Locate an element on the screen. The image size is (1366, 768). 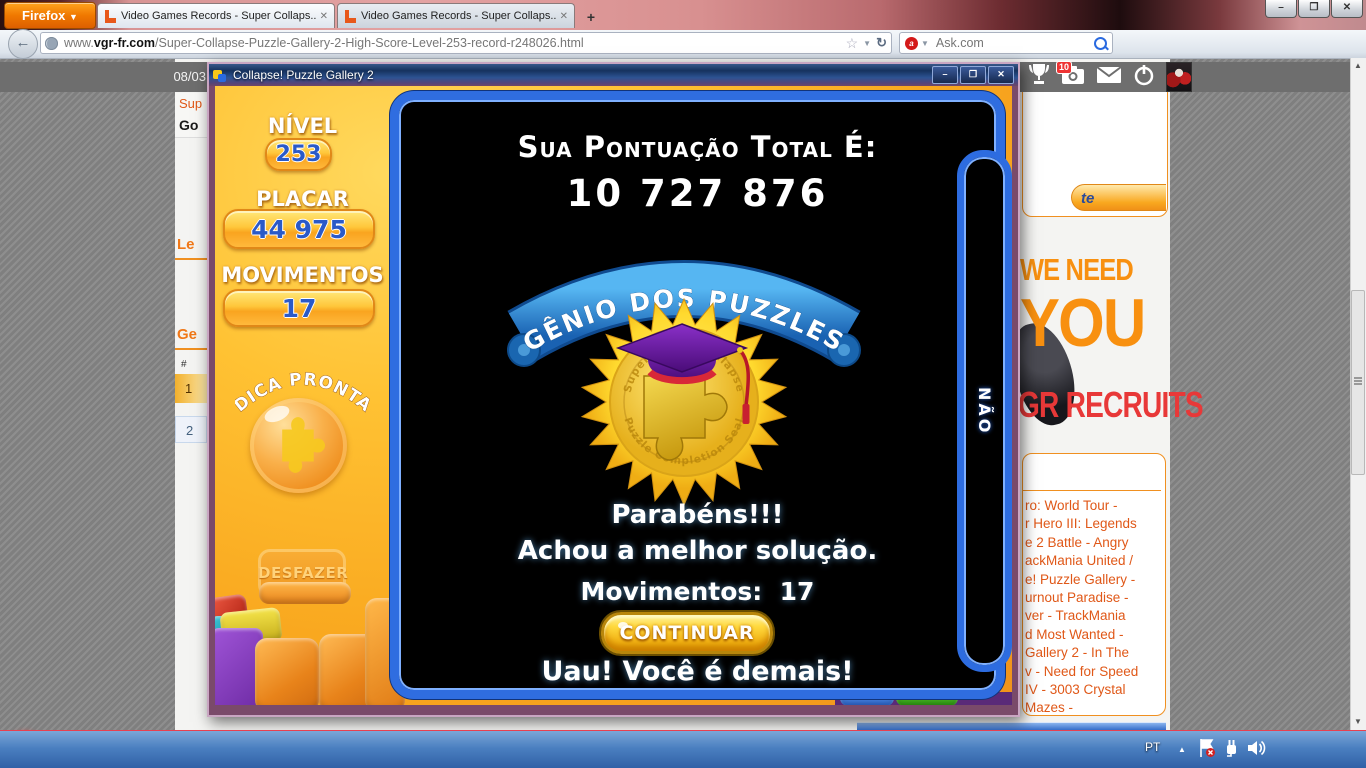
game-window-titlebar: Collapse! Puzzle Gallery 2 – ❐ ✕ is located at coordinates (613, 75).